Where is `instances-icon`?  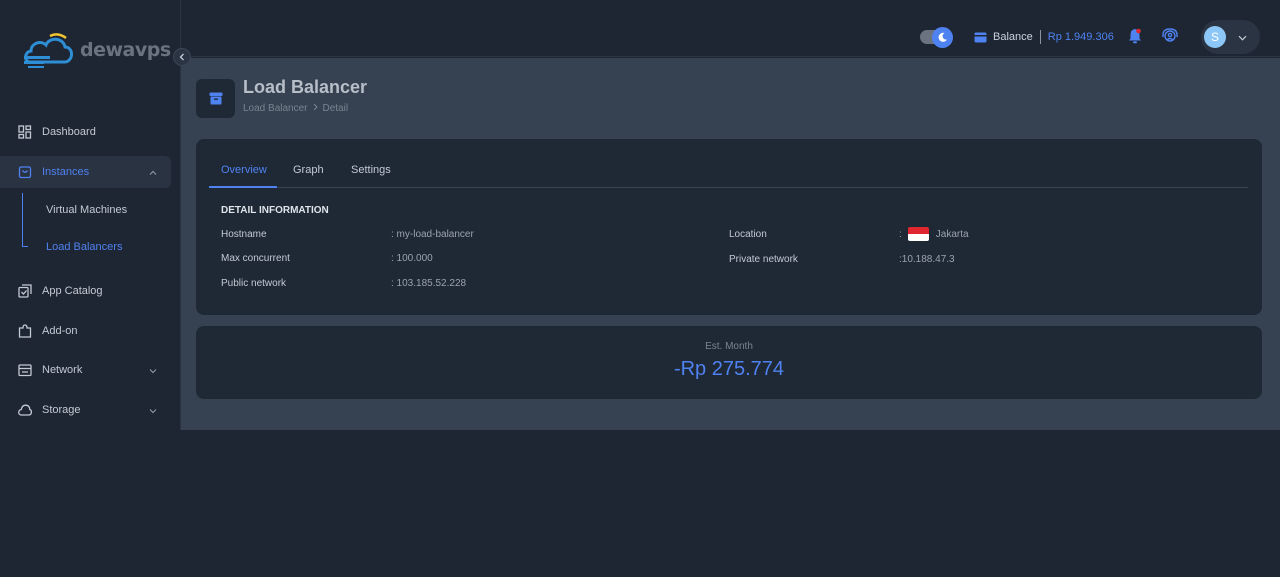
instances-icon is located at coordinates (25, 172).